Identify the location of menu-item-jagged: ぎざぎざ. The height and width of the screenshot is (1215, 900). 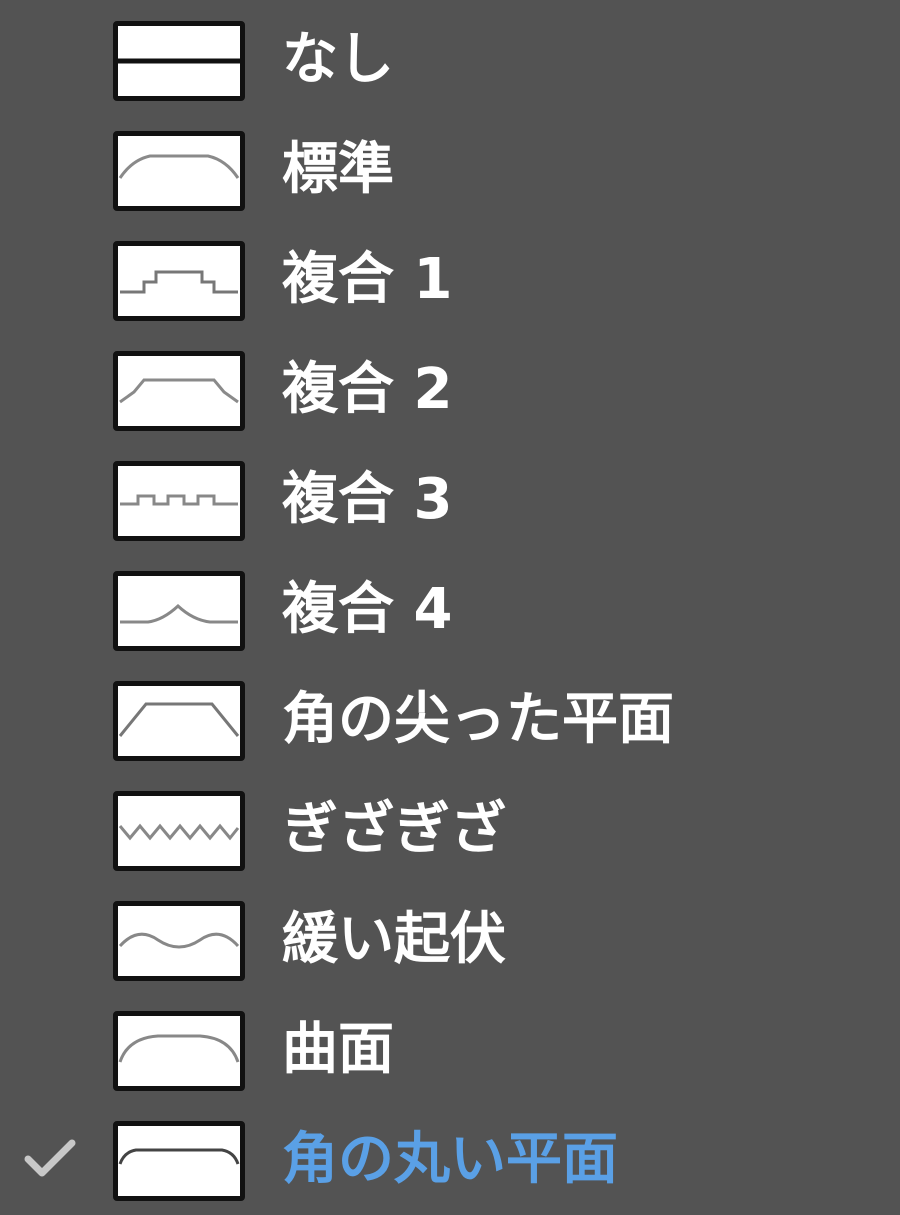
(450, 828).